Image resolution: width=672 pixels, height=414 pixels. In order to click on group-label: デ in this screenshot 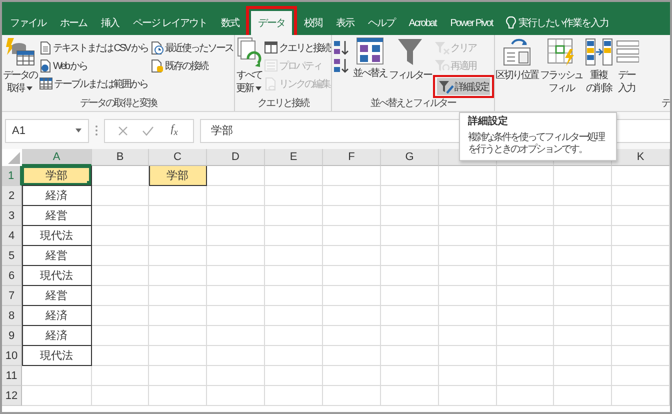, I will do `click(665, 104)`.